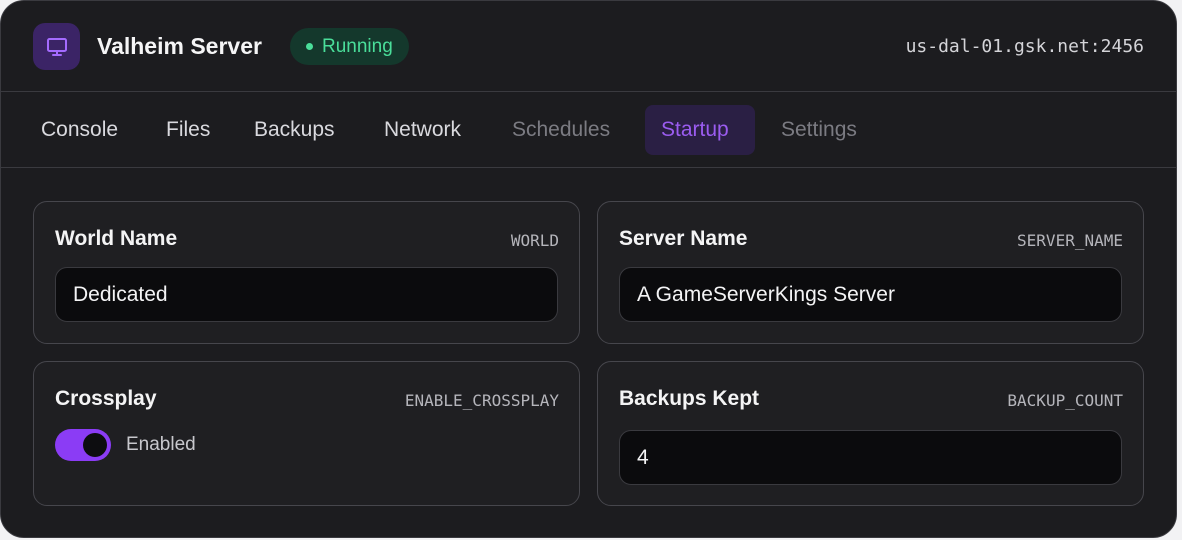 The width and height of the screenshot is (1182, 540). Describe the element at coordinates (683, 238) in the screenshot. I see `variable-label: Server Name` at that location.